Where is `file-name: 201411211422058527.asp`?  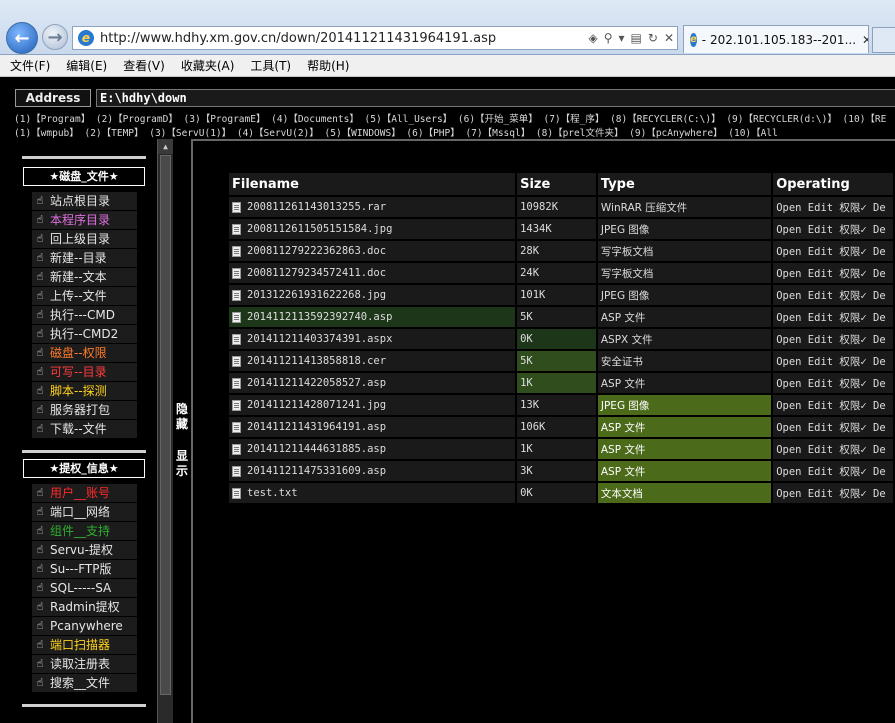 file-name: 201411211422058527.asp is located at coordinates (316, 383).